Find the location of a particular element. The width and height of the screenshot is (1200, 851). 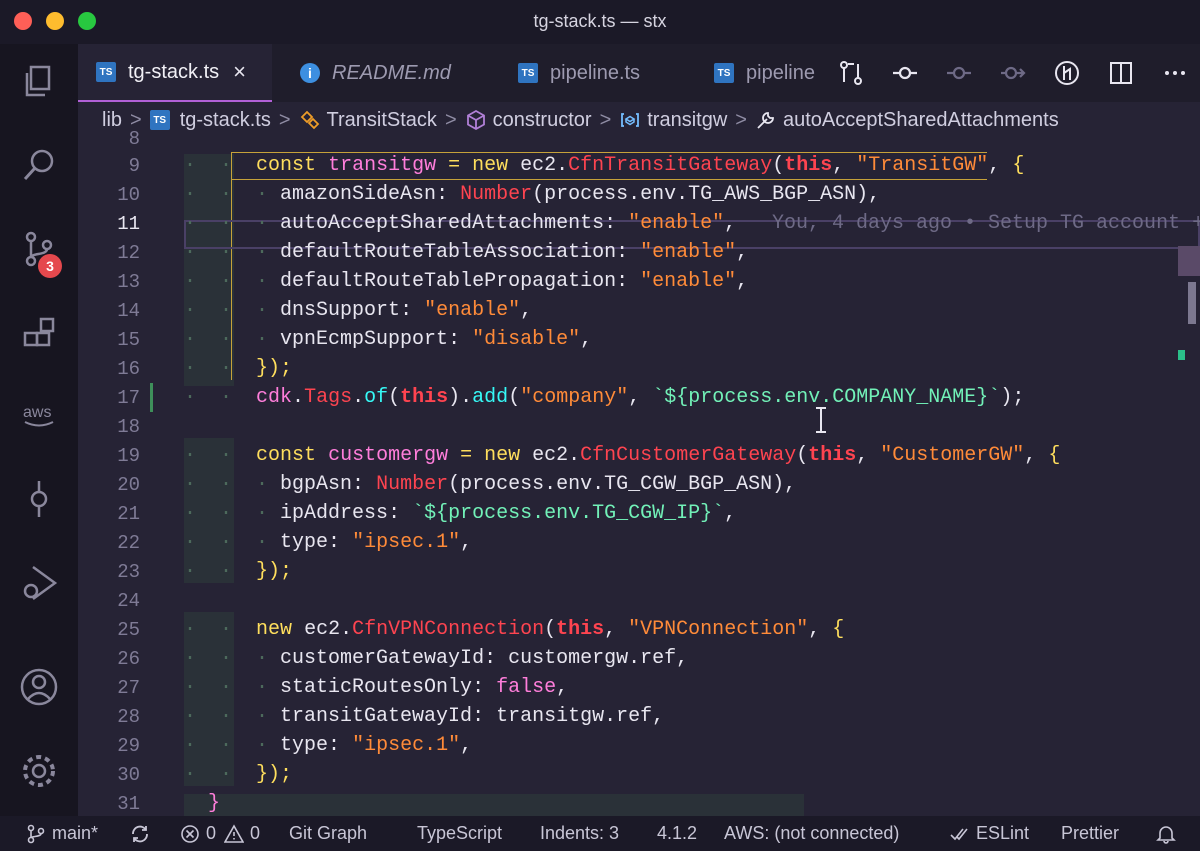

indentation-status: Indents: 3 is located at coordinates (579, 833).